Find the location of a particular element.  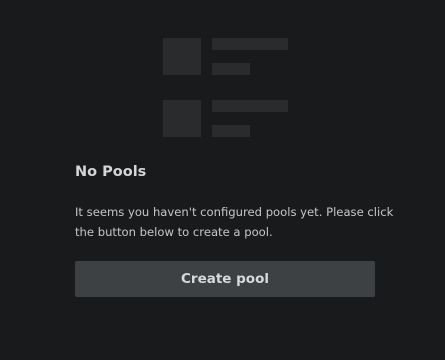

placeholder-line-long-bottom is located at coordinates (250, 106).